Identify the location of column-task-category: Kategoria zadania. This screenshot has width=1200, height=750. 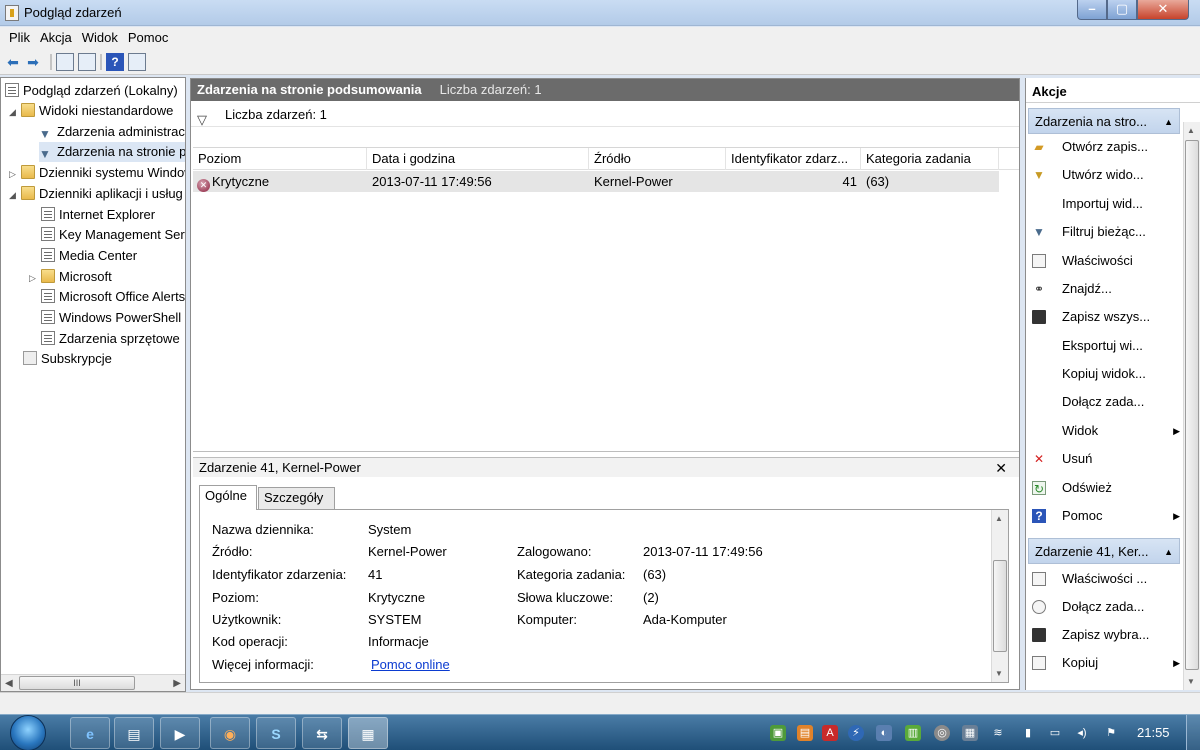
(930, 159).